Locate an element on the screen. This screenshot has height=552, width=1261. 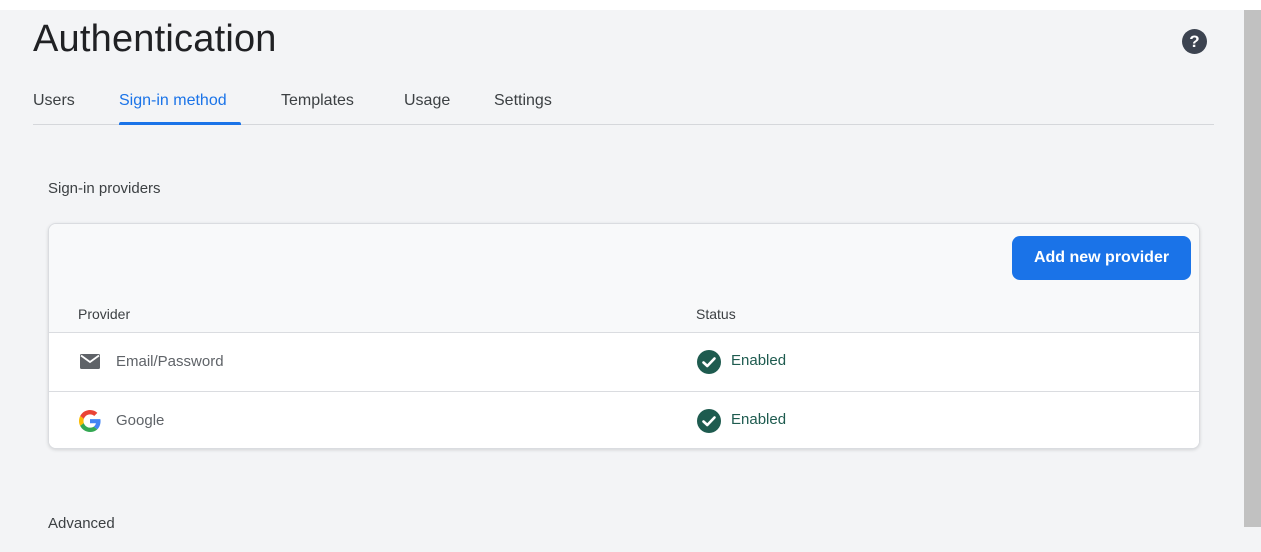
top-strip is located at coordinates (630, 5).